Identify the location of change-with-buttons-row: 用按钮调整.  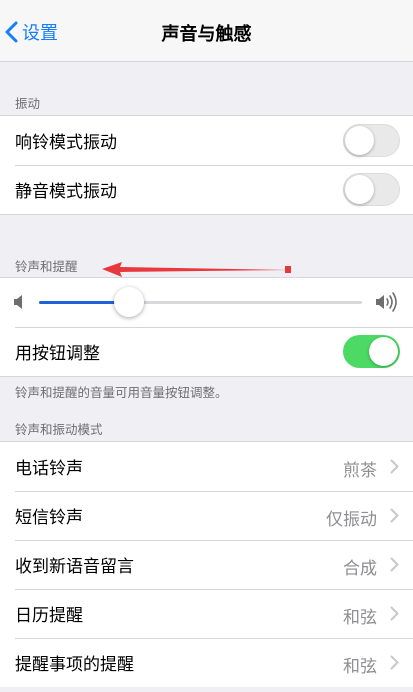
(206, 351).